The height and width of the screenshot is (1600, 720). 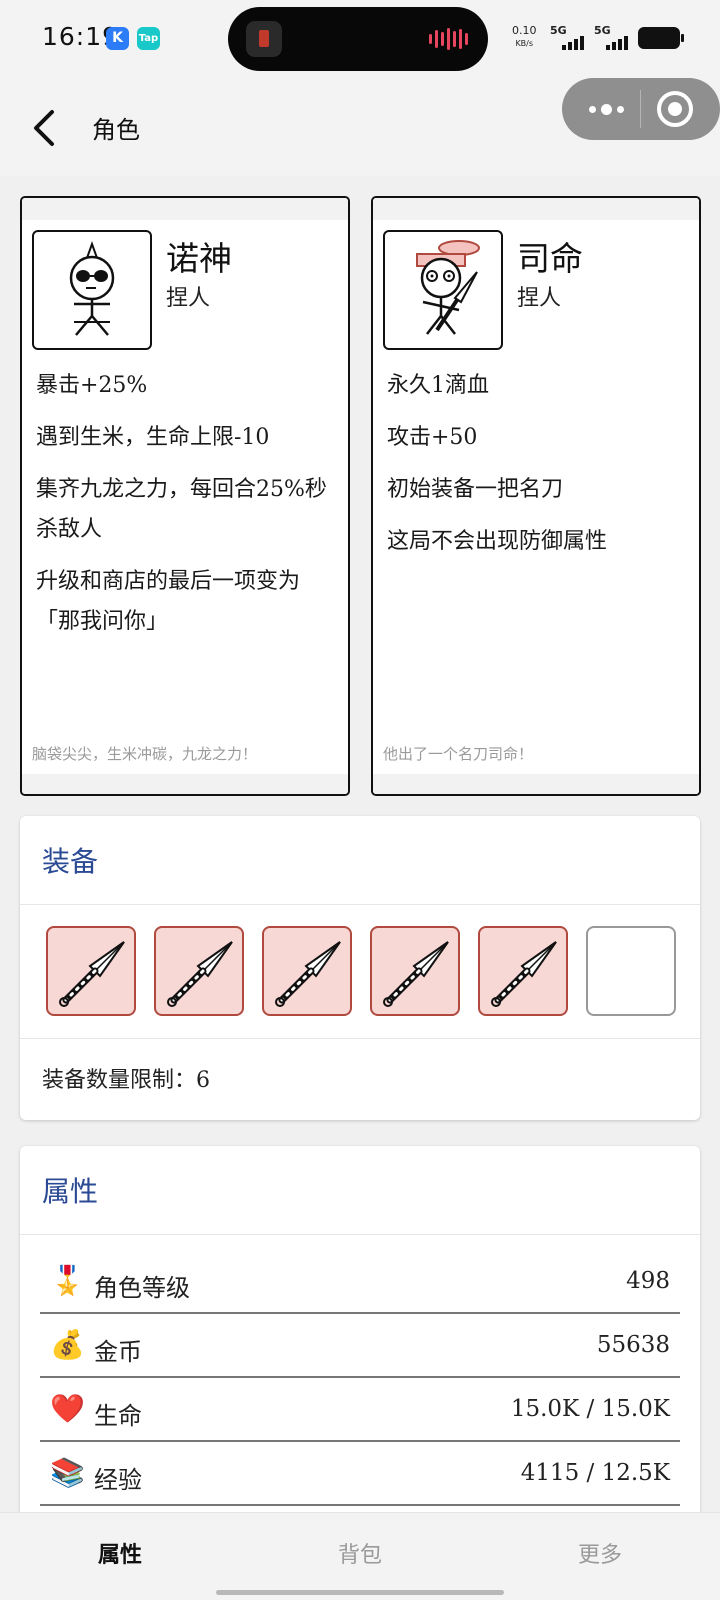 I want to click on capsule-divider, so click(x=640, y=109).